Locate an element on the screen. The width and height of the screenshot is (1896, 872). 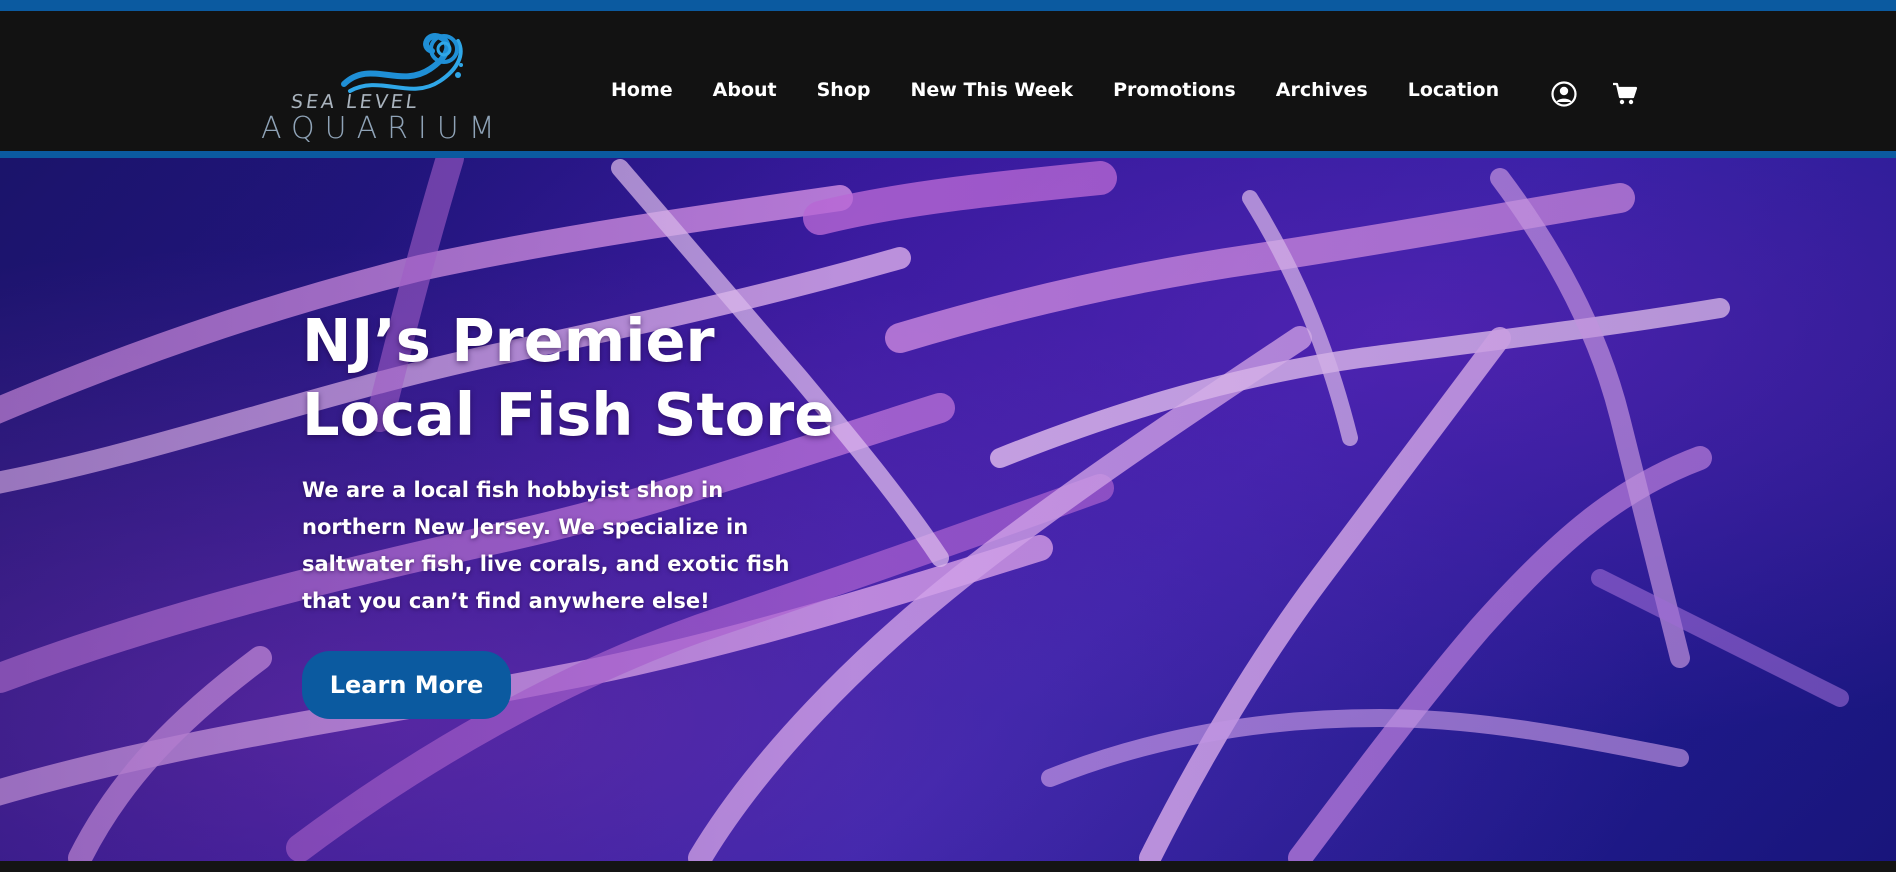
hero-title-line-1: NJ’s Premier is located at coordinates (508, 340).